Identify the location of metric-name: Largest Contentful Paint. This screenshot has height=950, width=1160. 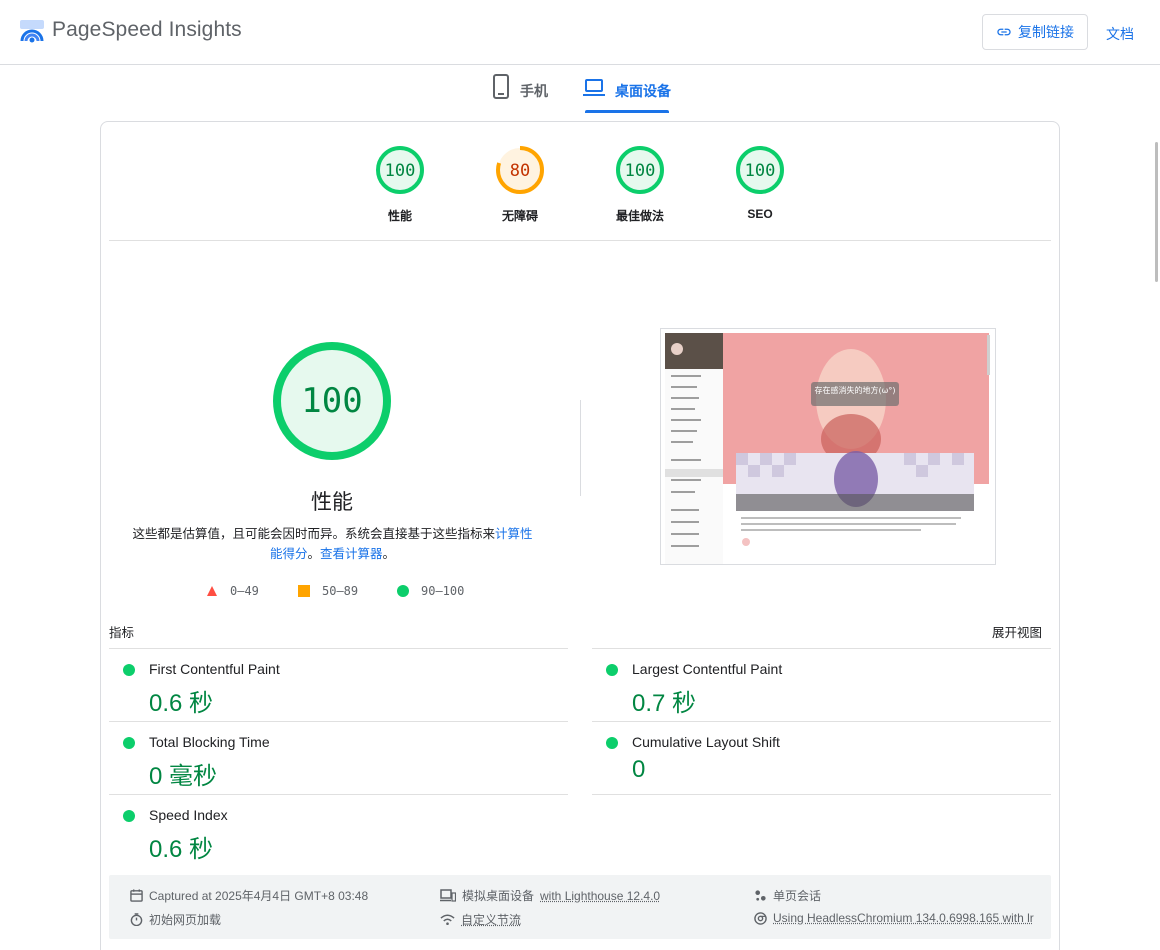
(707, 669).